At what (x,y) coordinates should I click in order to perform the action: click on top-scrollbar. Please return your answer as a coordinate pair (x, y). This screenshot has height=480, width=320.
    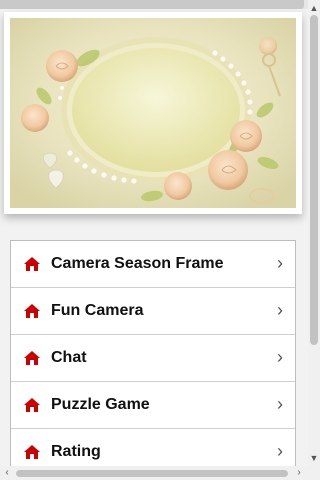
    Looking at the image, I should click on (154, 4).